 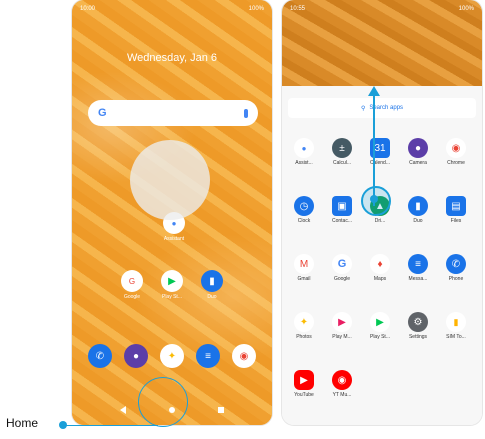 I want to click on files-icon: ▤, so click(x=456, y=206).